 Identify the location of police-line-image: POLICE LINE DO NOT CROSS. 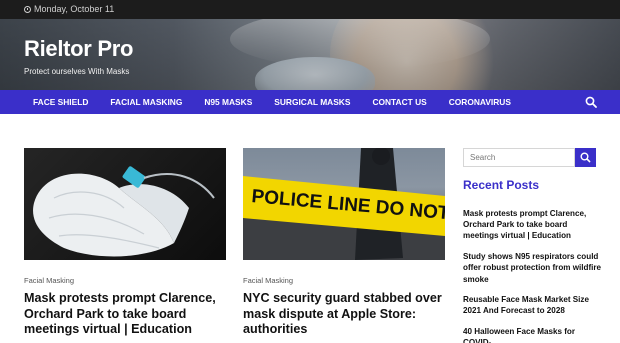
(344, 204).